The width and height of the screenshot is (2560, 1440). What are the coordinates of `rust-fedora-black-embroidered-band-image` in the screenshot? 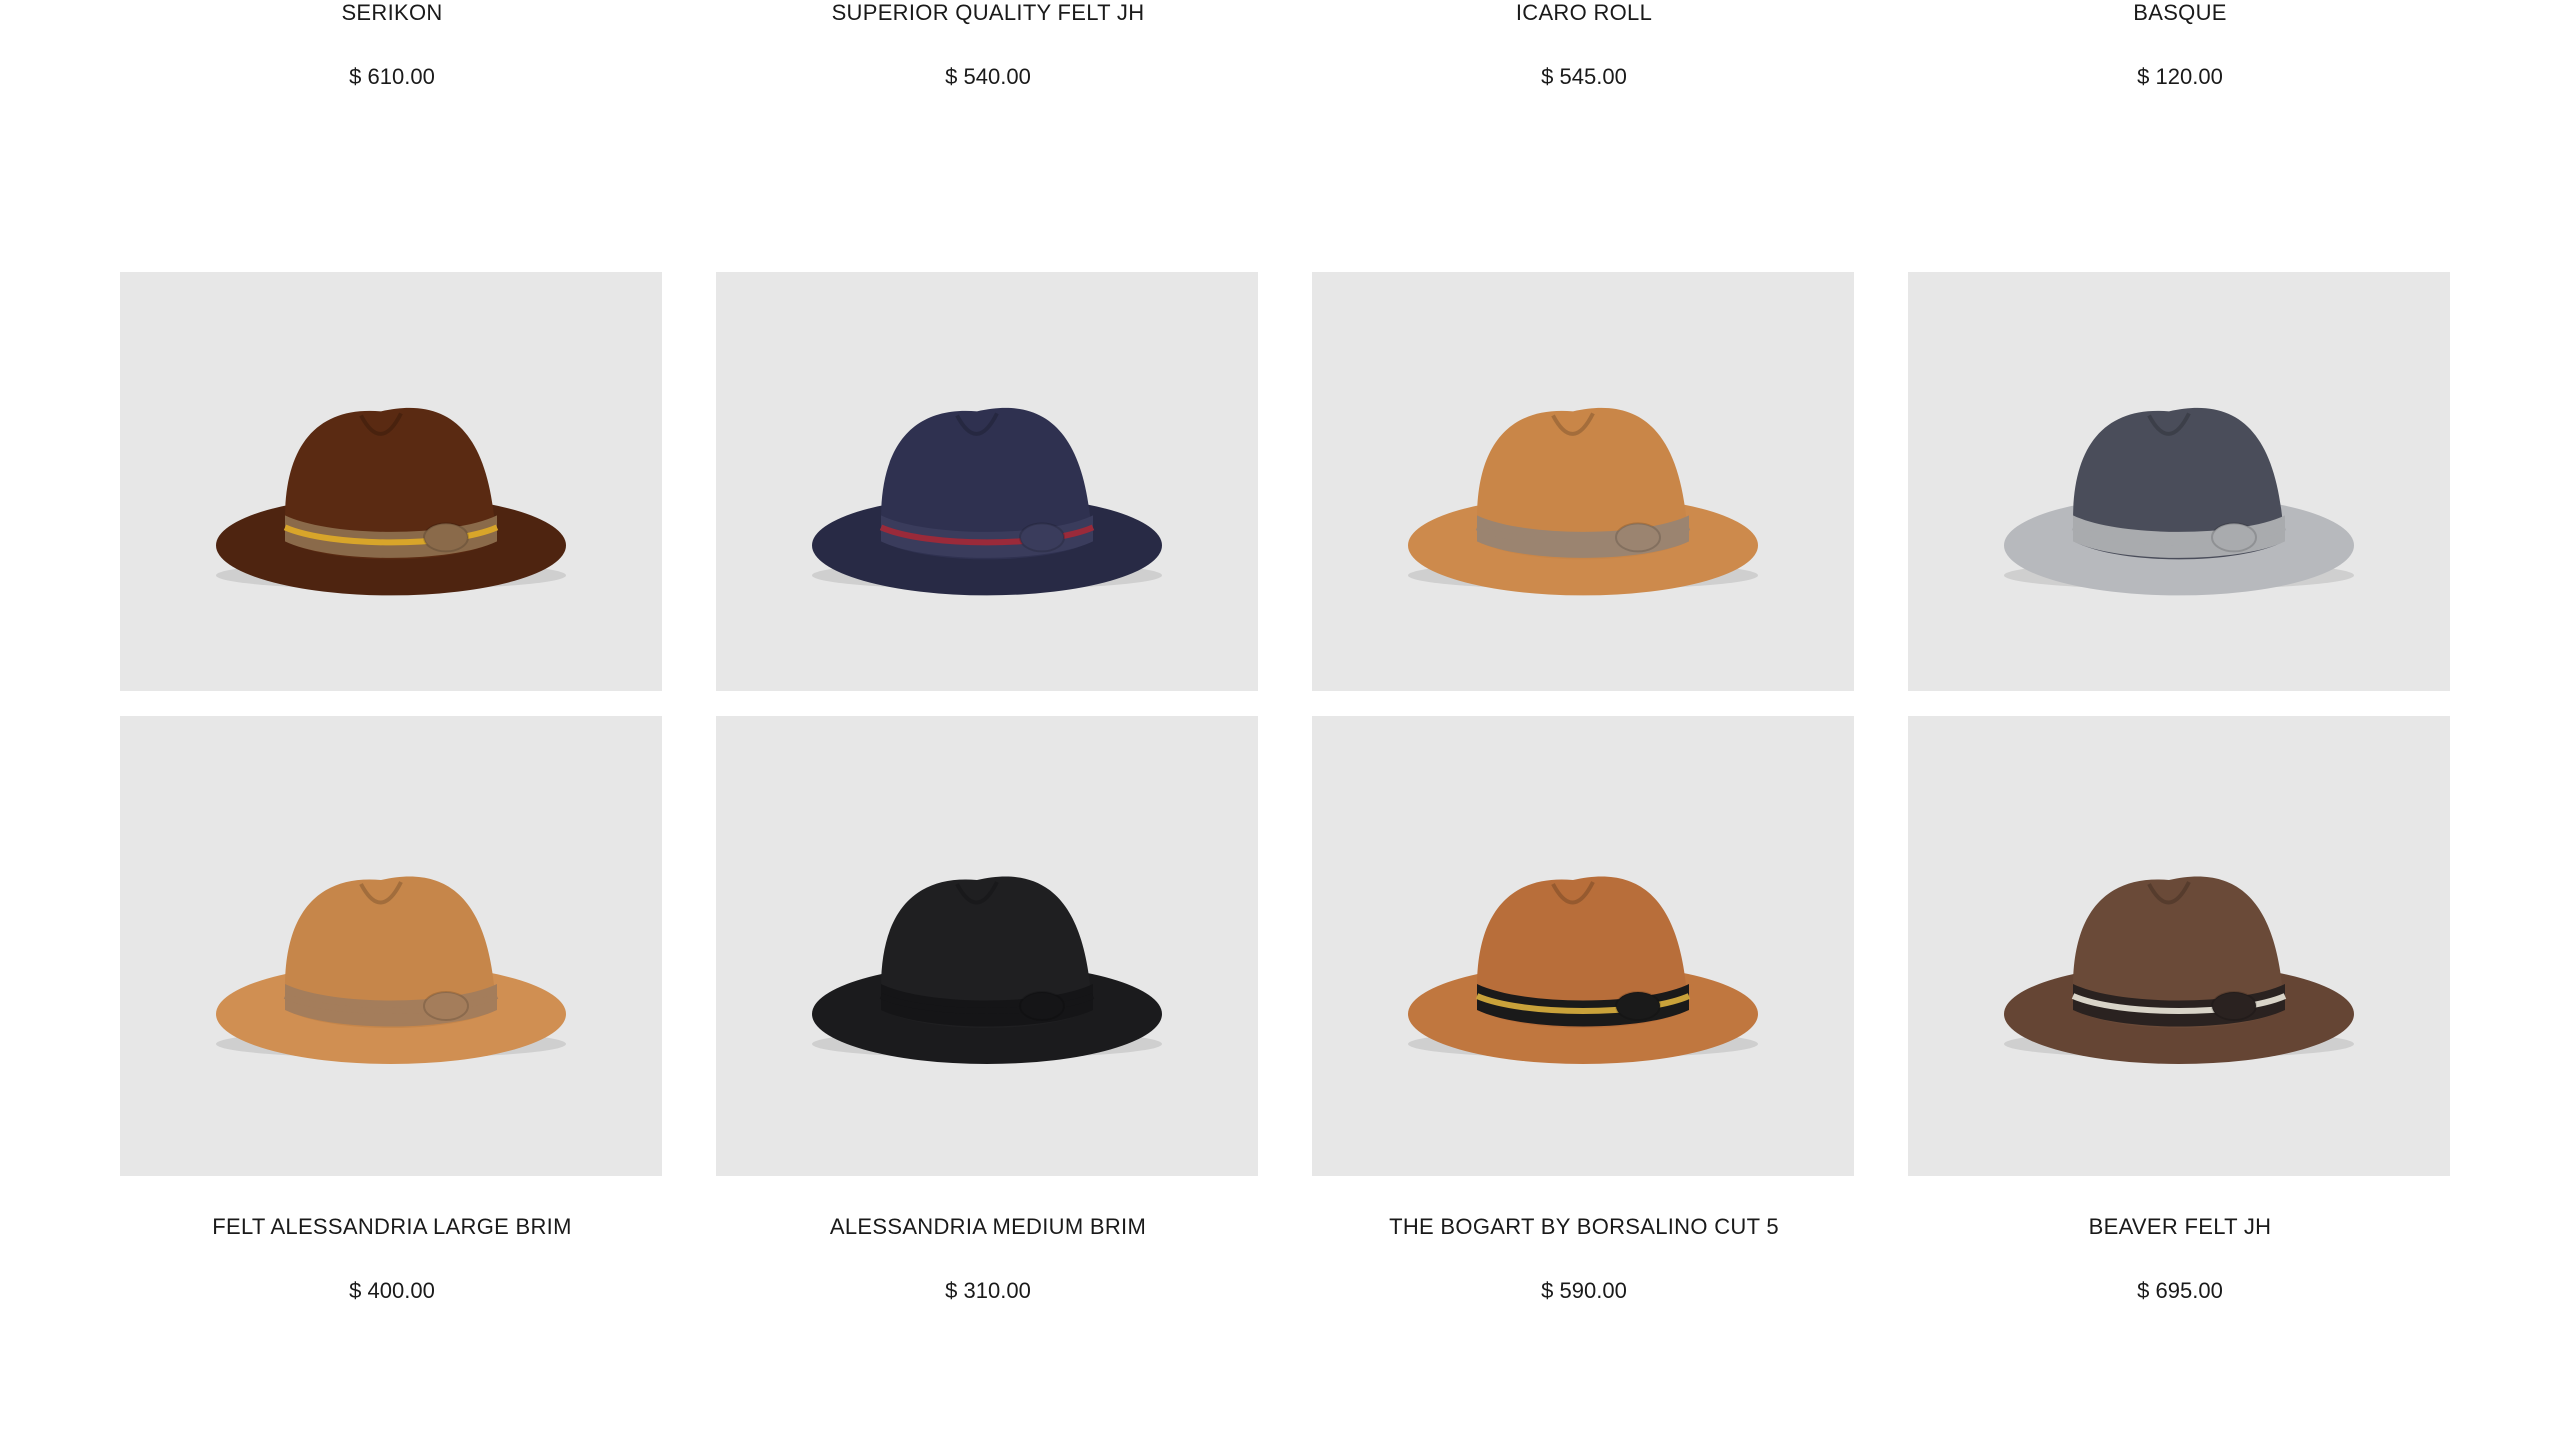 It's located at (1583, 970).